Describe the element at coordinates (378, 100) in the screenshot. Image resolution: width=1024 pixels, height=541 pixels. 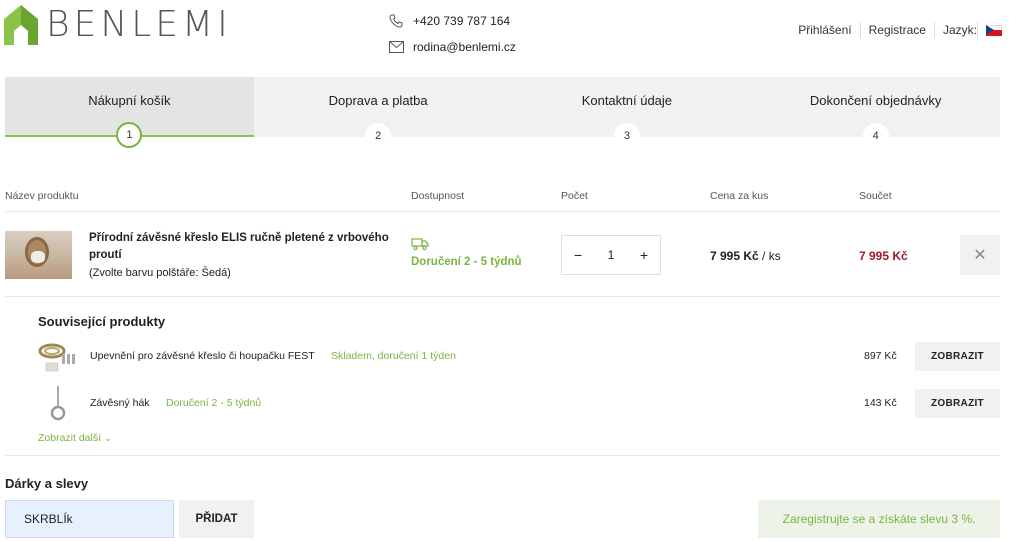
I see `step-label: Doprava a platba` at that location.